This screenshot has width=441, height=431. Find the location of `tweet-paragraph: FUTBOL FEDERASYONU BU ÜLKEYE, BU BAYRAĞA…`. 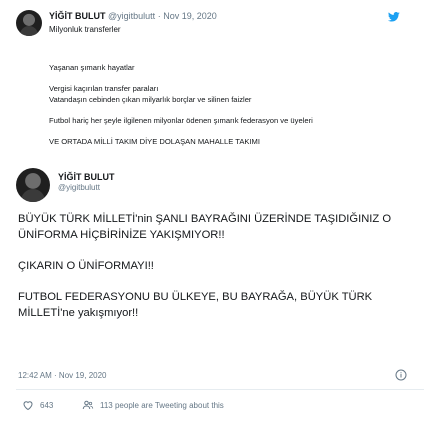

tweet-paragraph: FUTBOL FEDERASYONU BU ÜLKEYE, BU BAYRAĞA… is located at coordinates (195, 305).